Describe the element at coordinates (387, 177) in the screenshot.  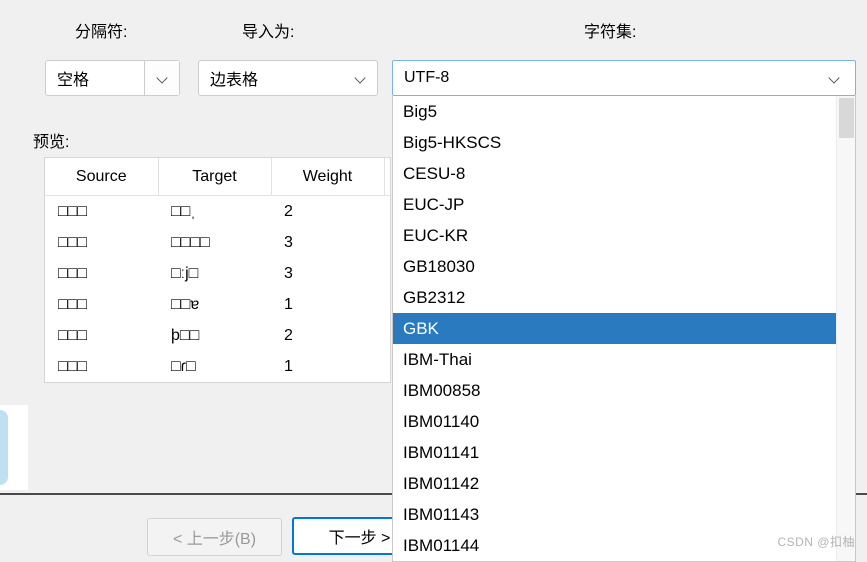
I see `column-header-extra` at that location.